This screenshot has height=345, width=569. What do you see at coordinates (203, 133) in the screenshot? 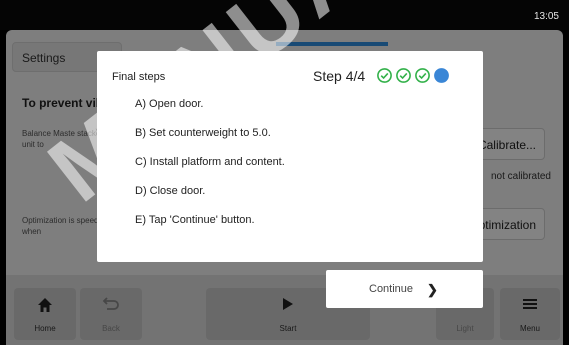
I see `step-item: B) Set counterweight to 5.0.` at bounding box center [203, 133].